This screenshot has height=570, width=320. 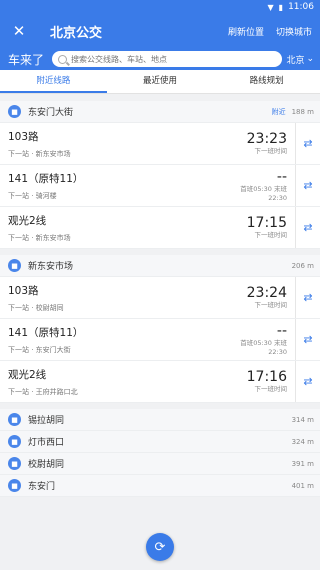 I want to click on battery-icon: ▮, so click(x=281, y=7).